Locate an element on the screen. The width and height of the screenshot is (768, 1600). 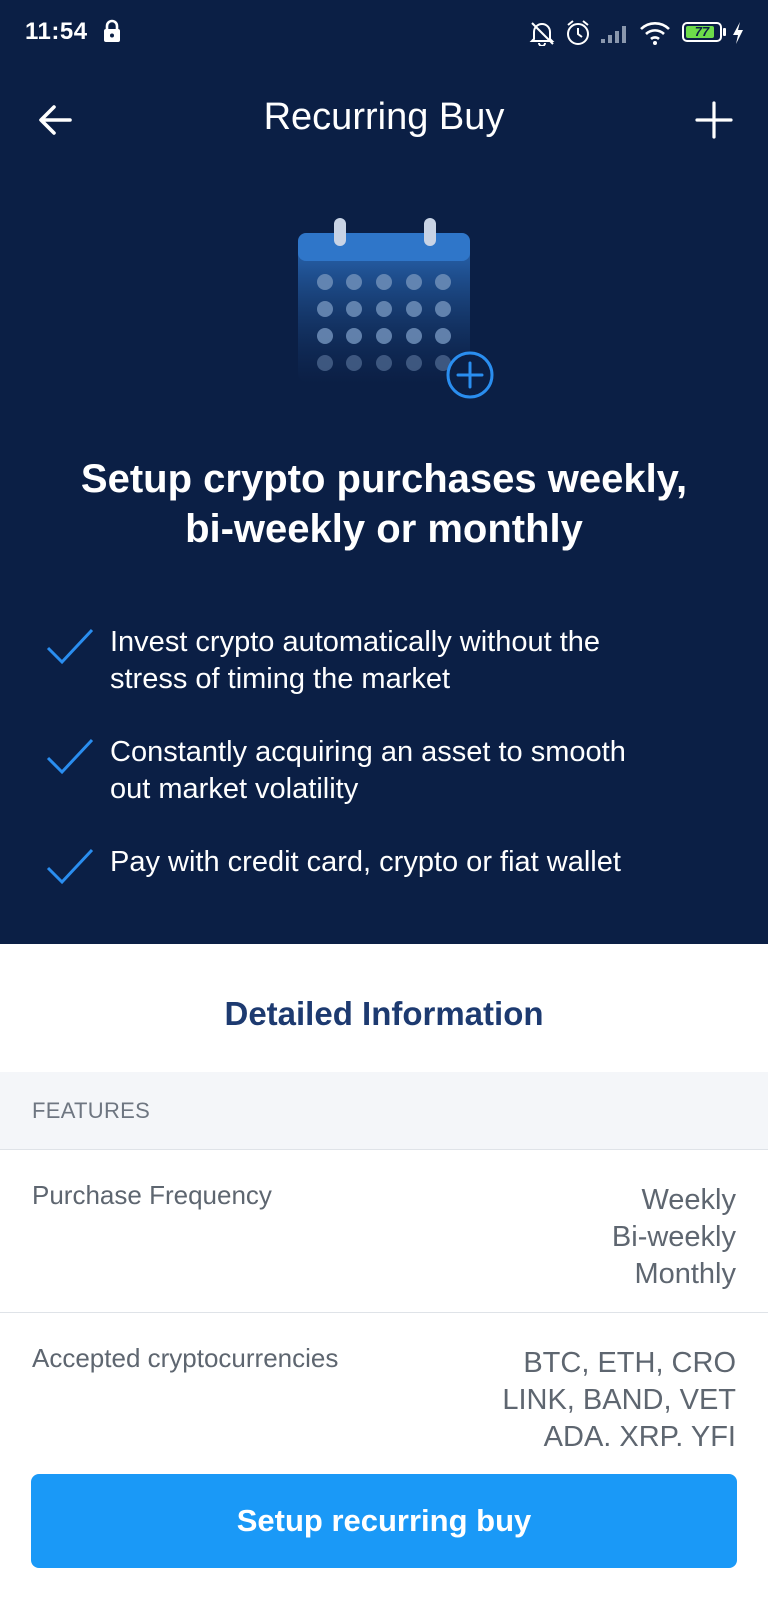
benefit-text: stress of timing the market is located at coordinates (280, 679).